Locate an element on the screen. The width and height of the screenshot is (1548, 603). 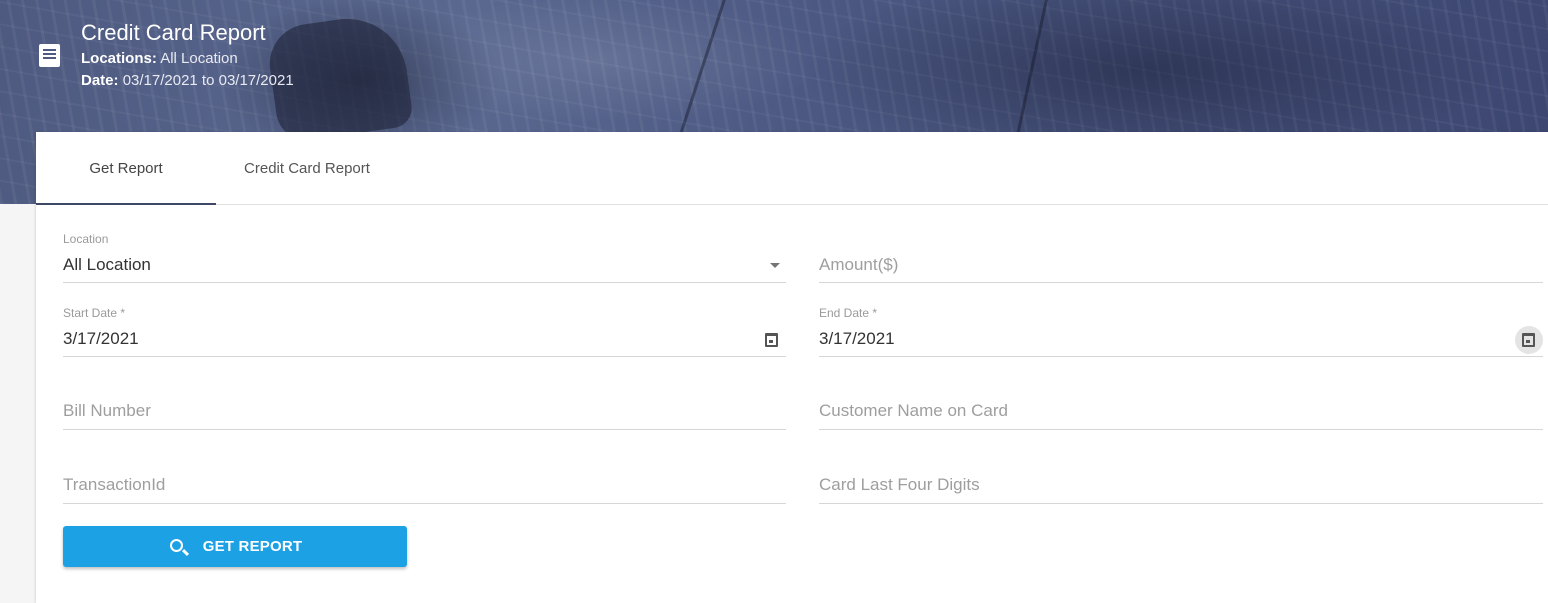
start-date-value: 3/17/2021 is located at coordinates (101, 338).